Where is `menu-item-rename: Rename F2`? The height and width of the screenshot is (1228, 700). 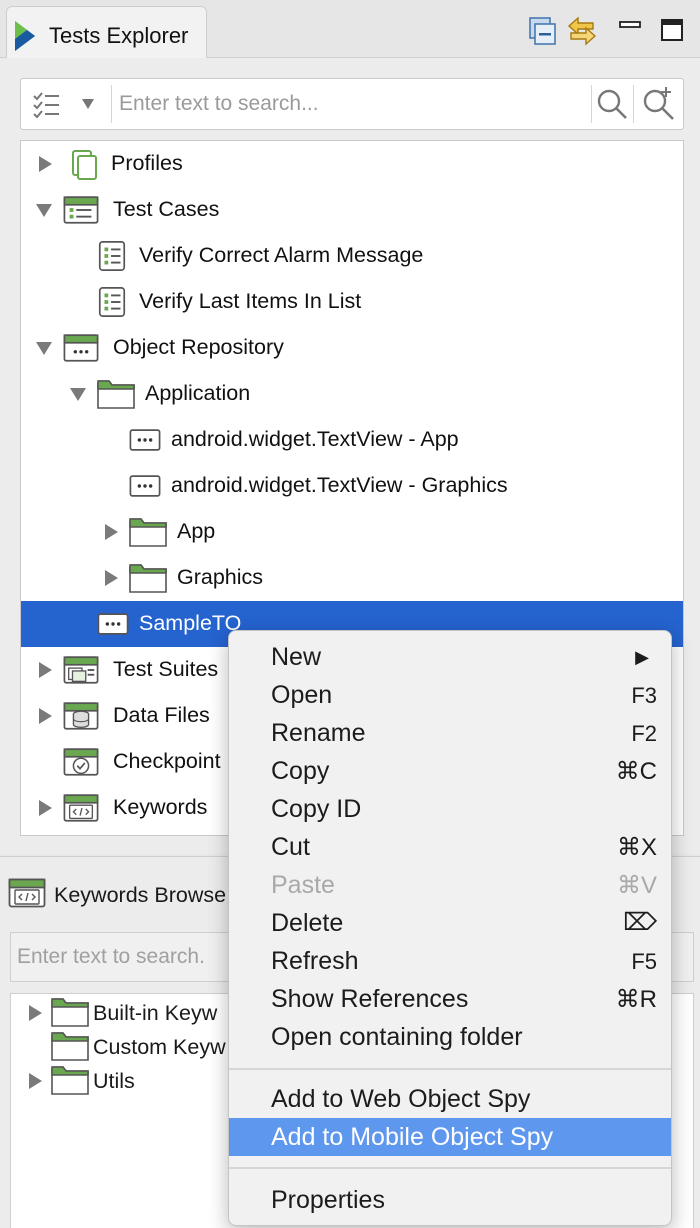
menu-item-rename: Rename F2 is located at coordinates (450, 733).